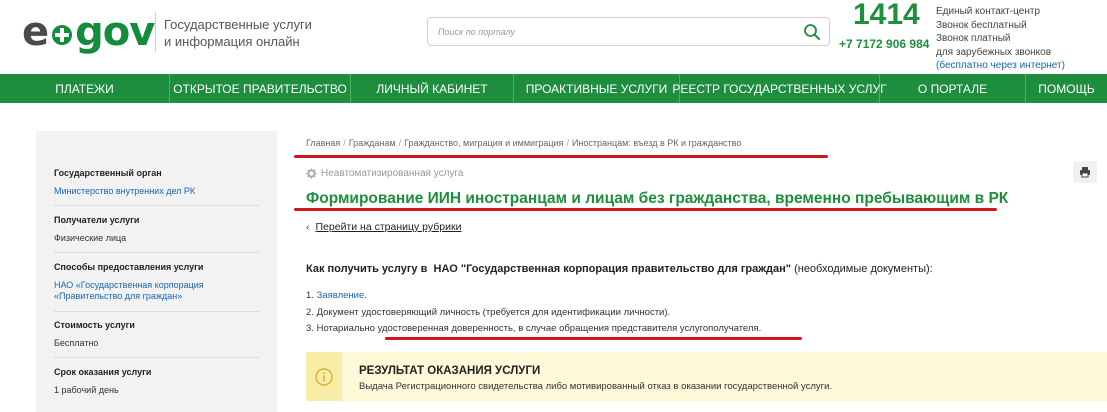  I want to click on info-icon, so click(324, 376).